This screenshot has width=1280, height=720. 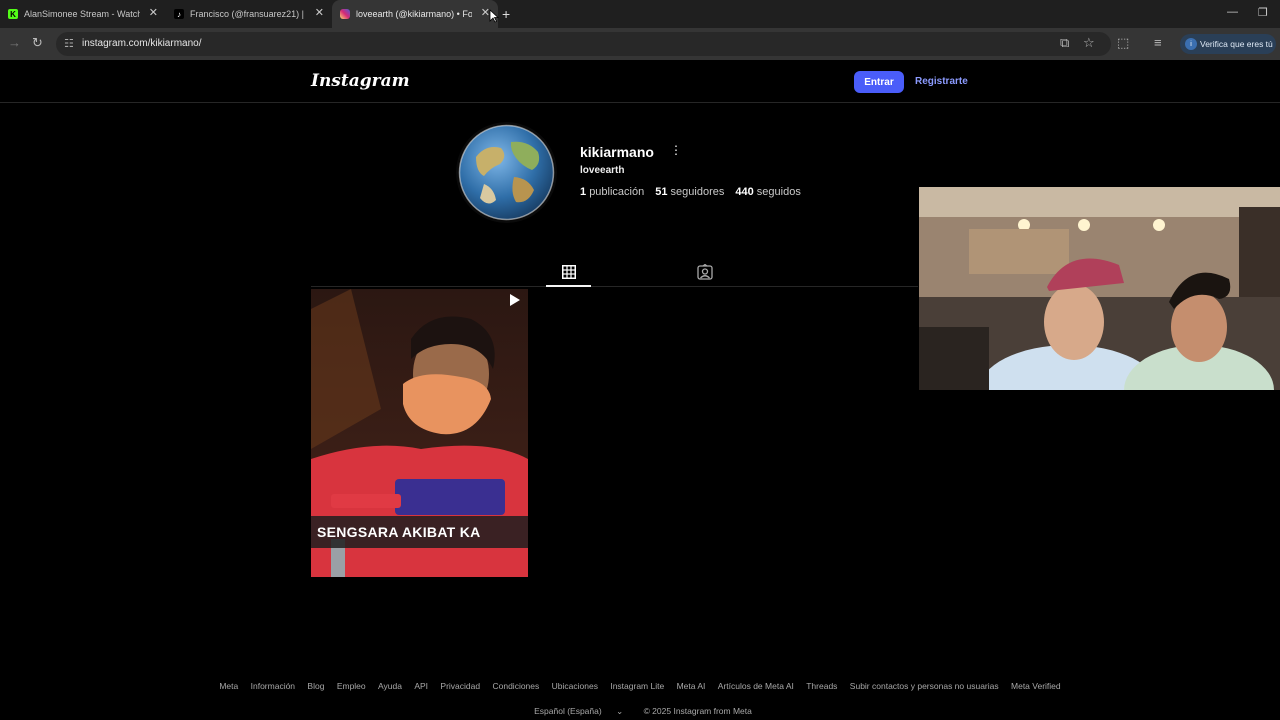 I want to click on signup-link: Registrarte, so click(x=941, y=81).